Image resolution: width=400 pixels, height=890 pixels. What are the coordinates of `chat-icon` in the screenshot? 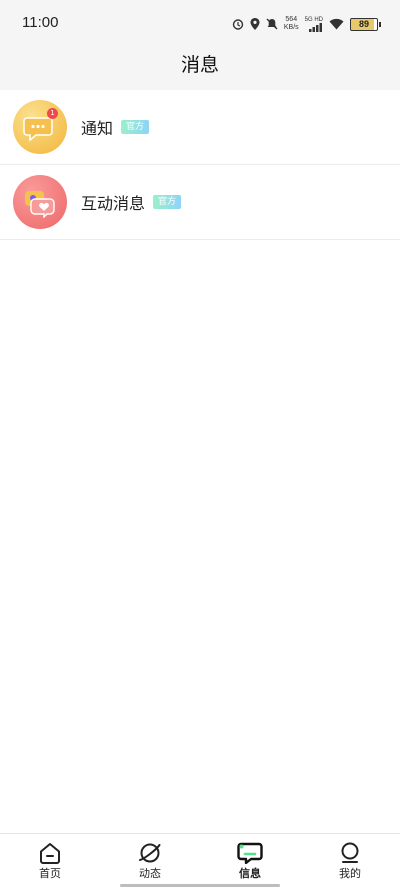 It's located at (250, 853).